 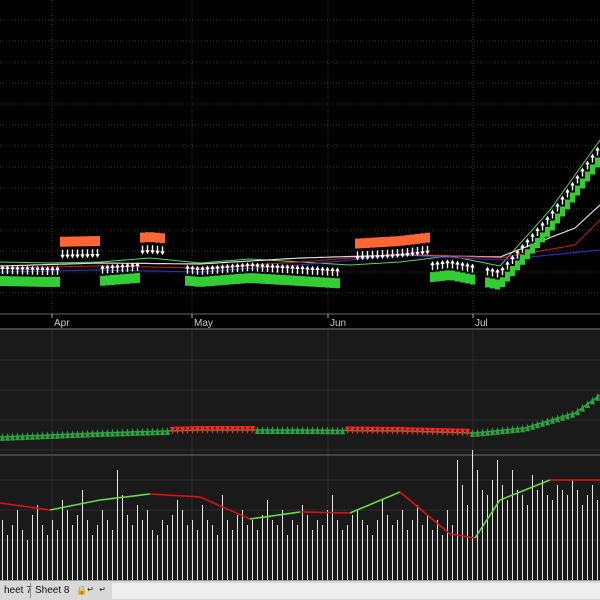 What do you see at coordinates (90, 590) in the screenshot?
I see `link-s-icon: ↵` at bounding box center [90, 590].